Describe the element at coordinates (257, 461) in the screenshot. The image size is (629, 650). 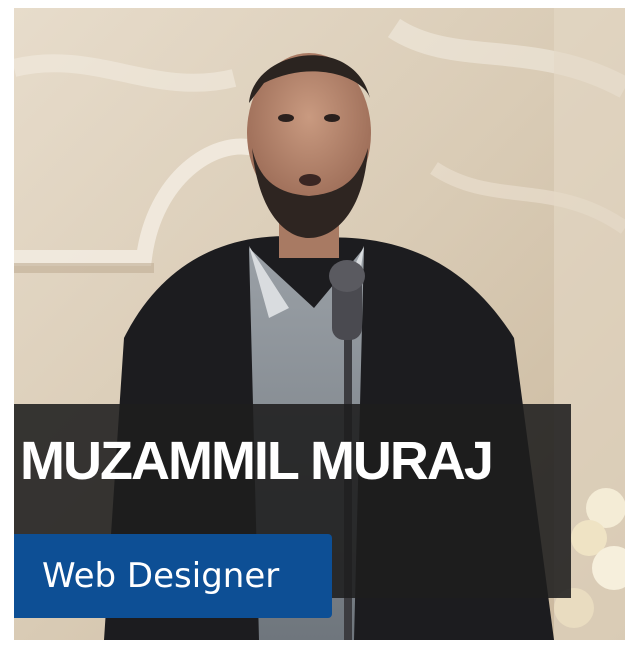
I see `person-name: MUZAMMIL MURAJ` at that location.